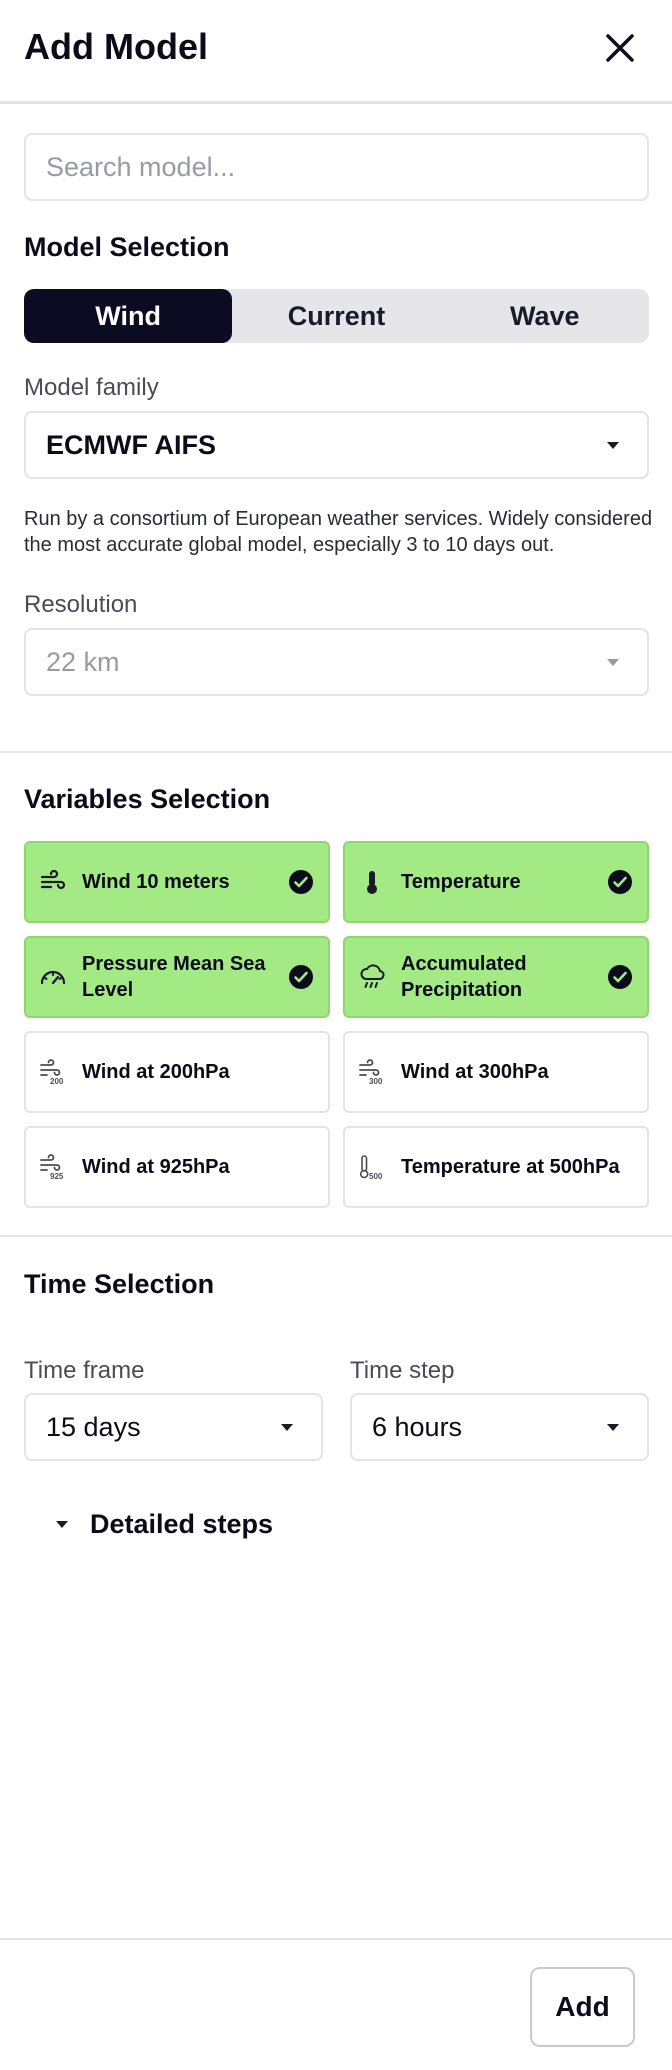 The width and height of the screenshot is (672, 2070). I want to click on thermometer-icon, so click(372, 882).